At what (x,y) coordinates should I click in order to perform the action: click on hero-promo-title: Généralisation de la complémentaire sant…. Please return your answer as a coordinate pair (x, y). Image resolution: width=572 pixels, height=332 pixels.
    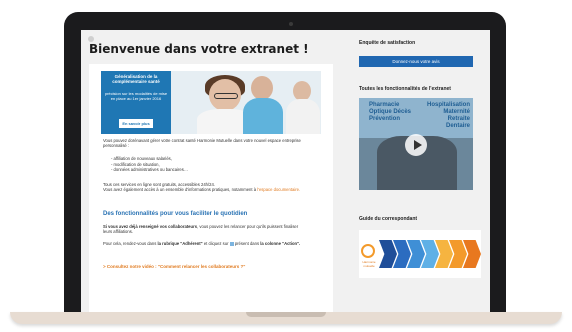
    Looking at the image, I should click on (136, 79).